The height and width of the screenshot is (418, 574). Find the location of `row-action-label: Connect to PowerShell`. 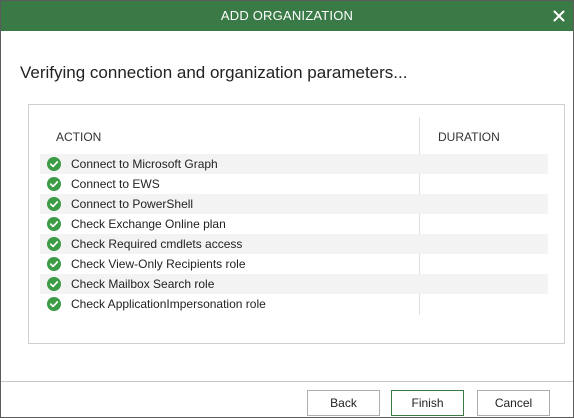

row-action-label: Connect to PowerShell is located at coordinates (132, 204).